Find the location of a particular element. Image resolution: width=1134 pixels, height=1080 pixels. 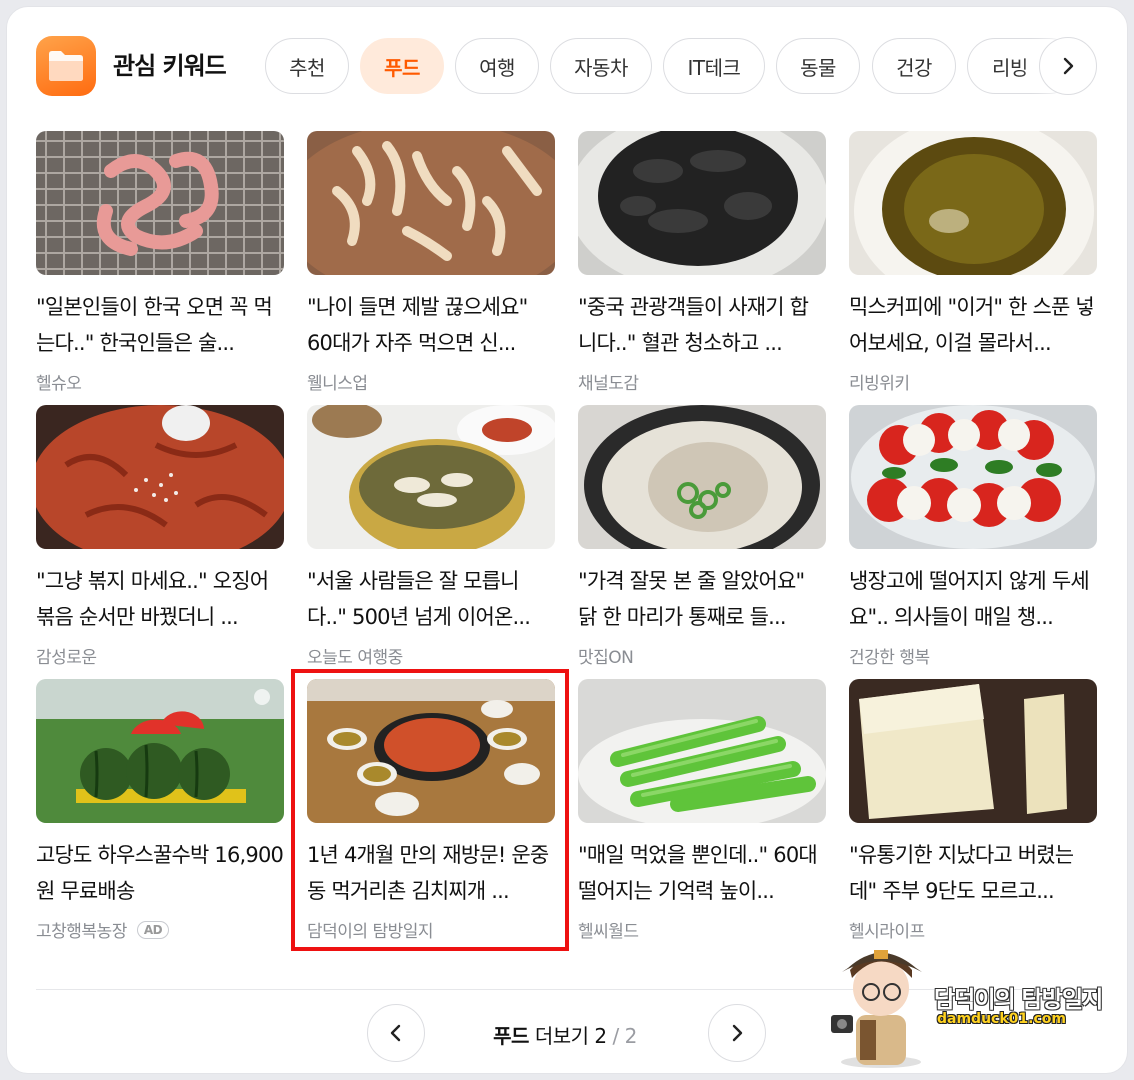

ad-badge: AD is located at coordinates (153, 929).